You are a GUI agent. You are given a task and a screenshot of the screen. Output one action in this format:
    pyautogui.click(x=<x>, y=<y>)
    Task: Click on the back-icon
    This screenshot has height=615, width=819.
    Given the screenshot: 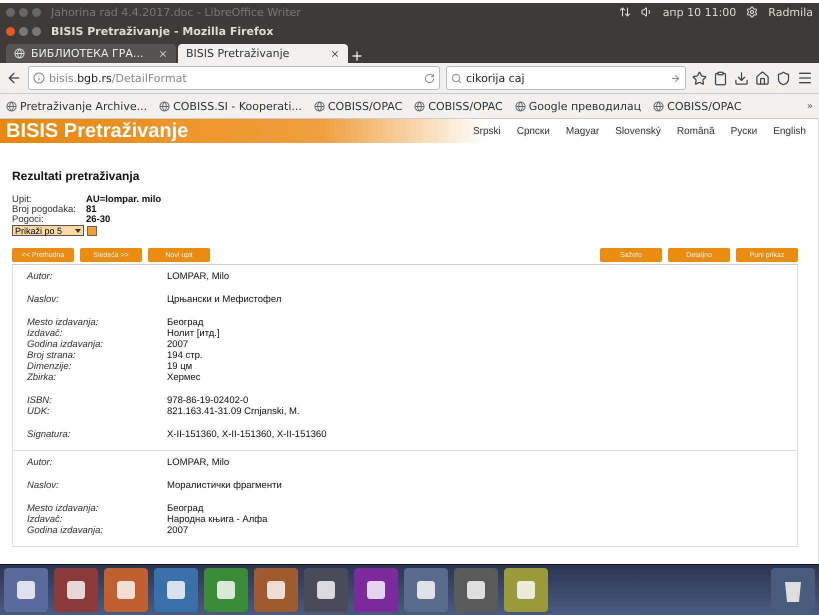 What is the action you would take?
    pyautogui.click(x=14, y=78)
    